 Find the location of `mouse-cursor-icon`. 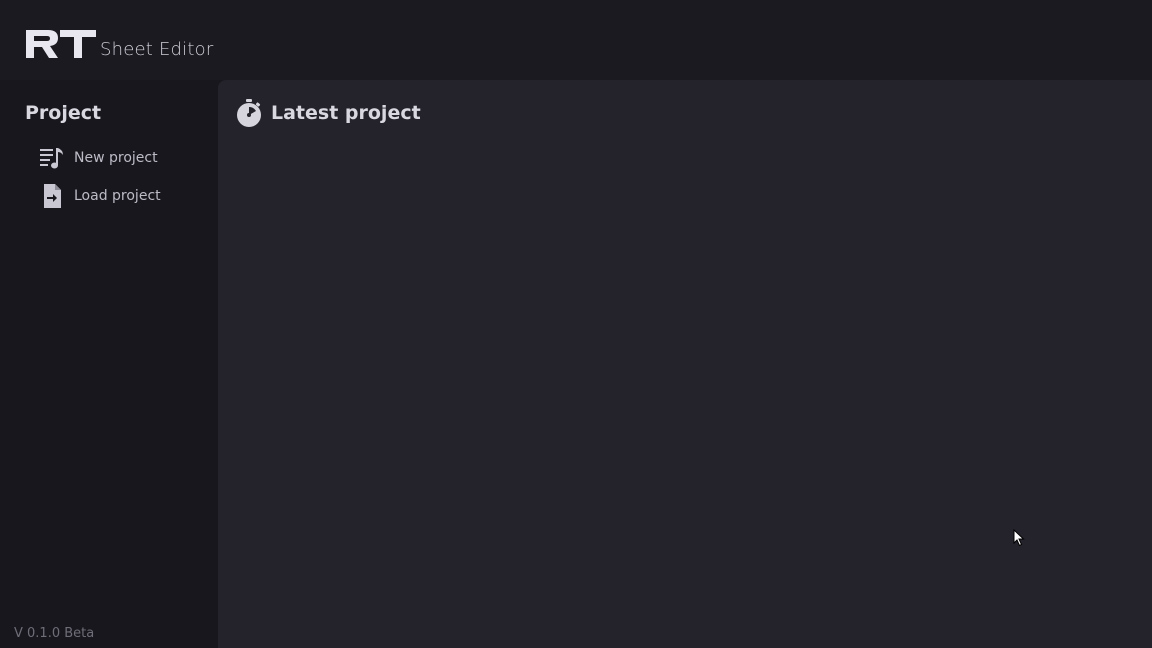

mouse-cursor-icon is located at coordinates (1019, 538).